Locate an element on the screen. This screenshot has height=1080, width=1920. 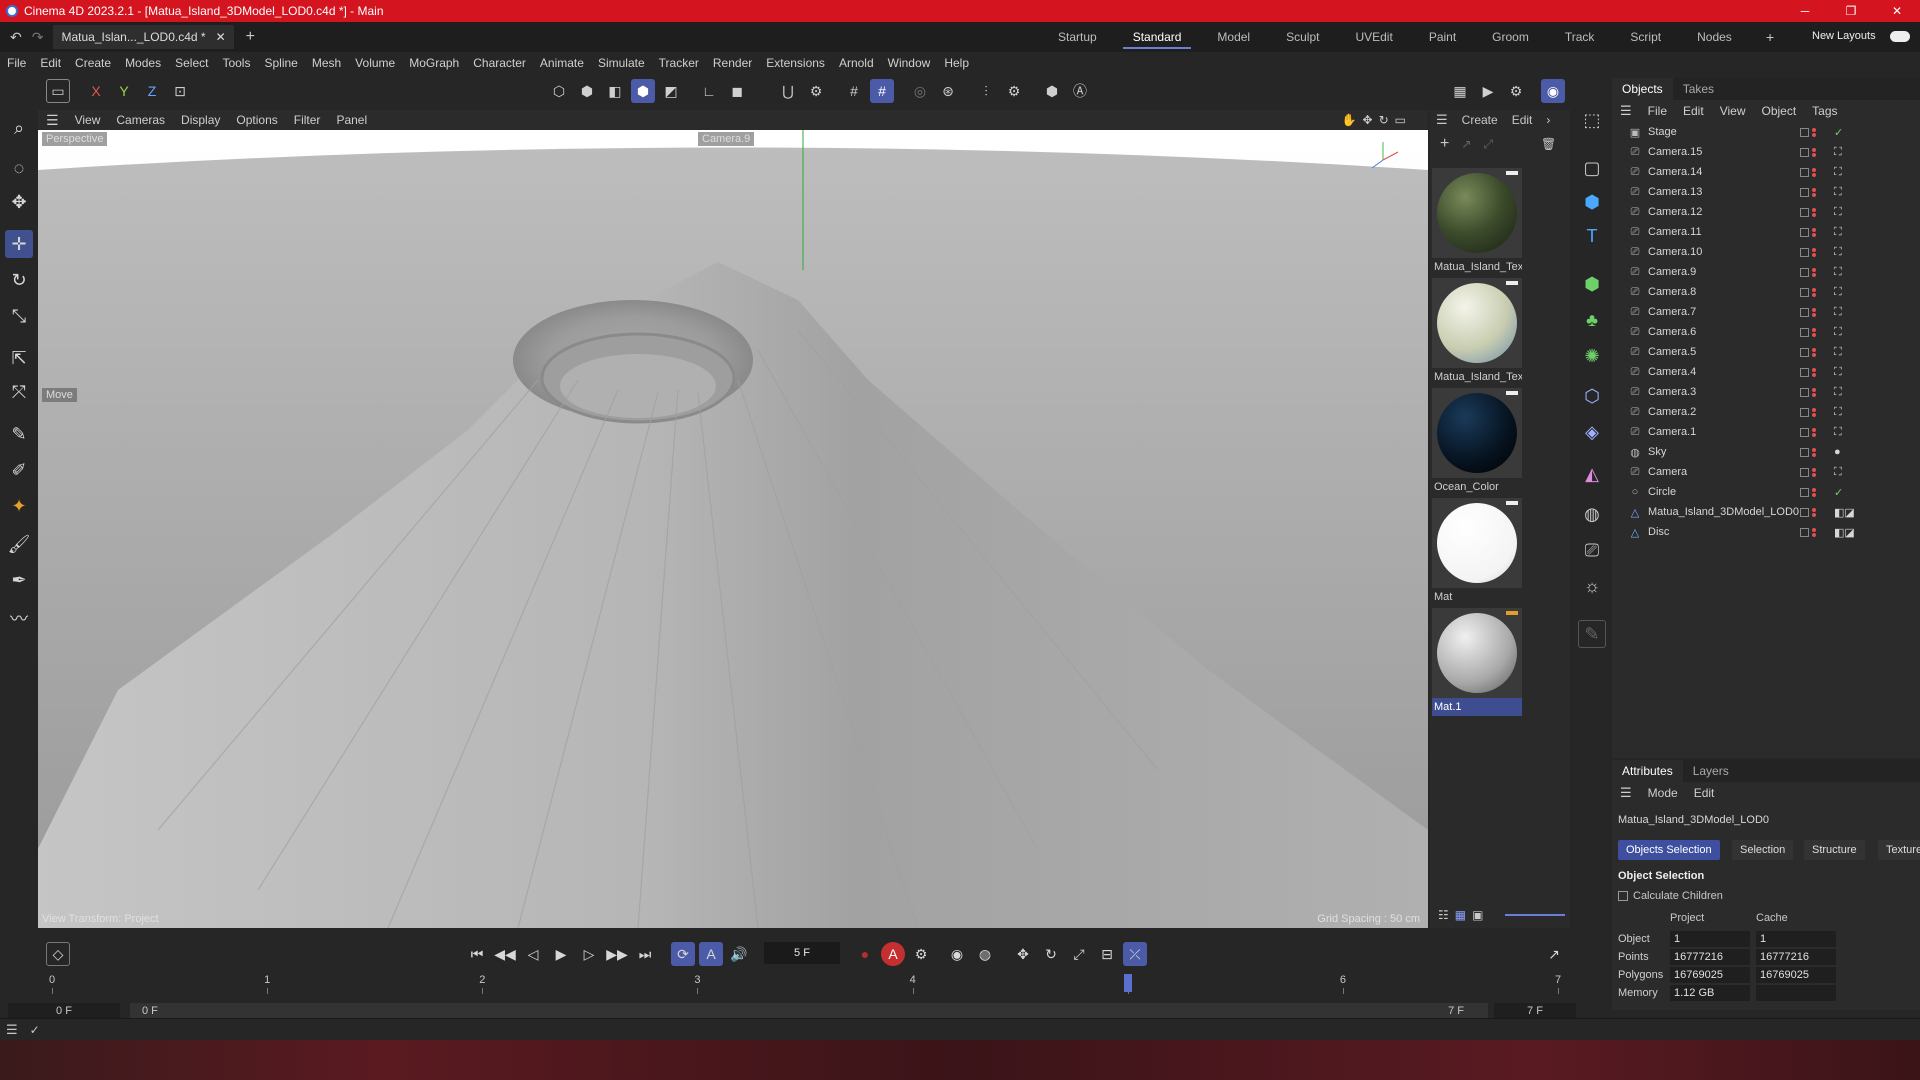
attributes-subtab-3: Textures is located at coordinates (1899, 850).